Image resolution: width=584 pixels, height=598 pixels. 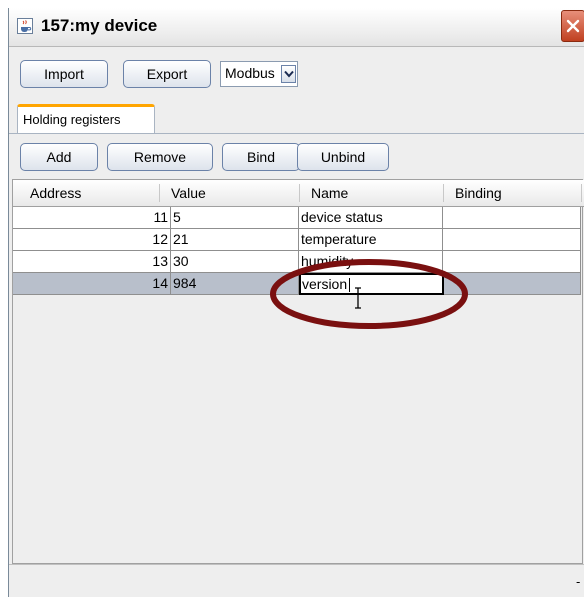 What do you see at coordinates (92, 217) in the screenshot?
I see `address-cell: 11` at bounding box center [92, 217].